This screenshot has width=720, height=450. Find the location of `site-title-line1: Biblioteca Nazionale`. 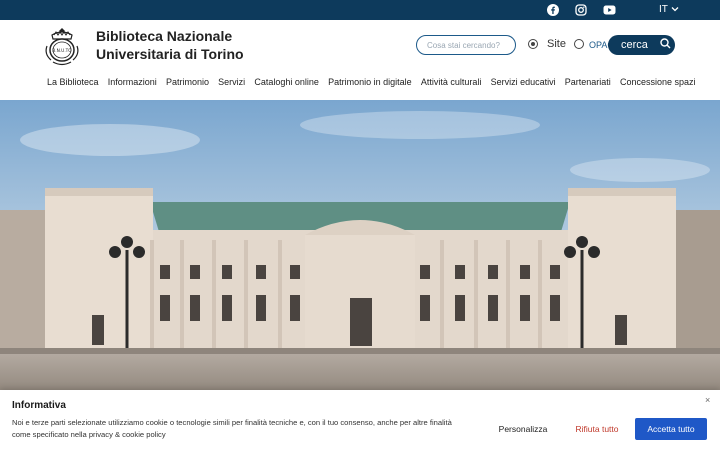

site-title-line1: Biblioteca Nazionale is located at coordinates (164, 36).